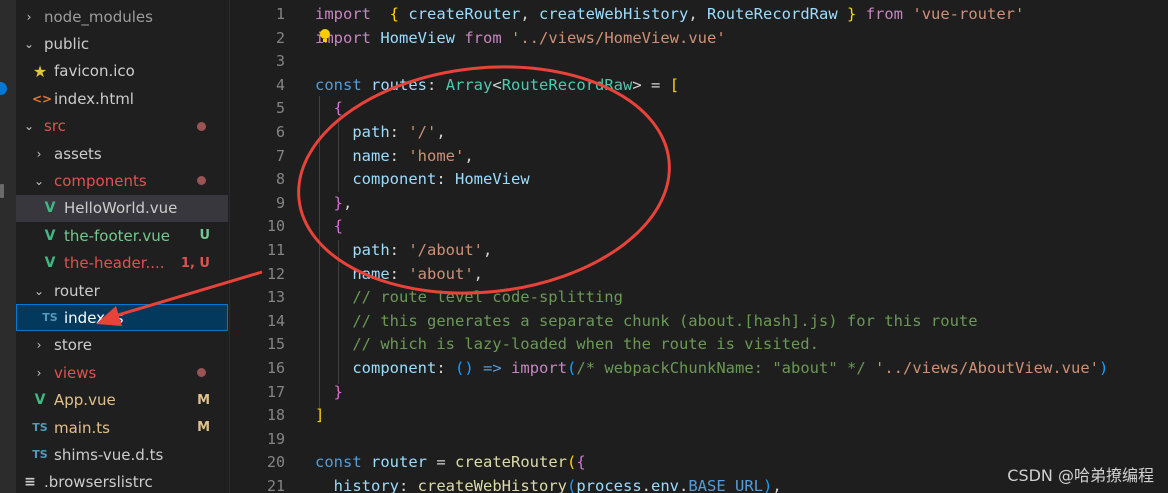 This screenshot has height=493, width=1168. Describe the element at coordinates (75, 372) in the screenshot. I see `tree-item-label: views` at that location.